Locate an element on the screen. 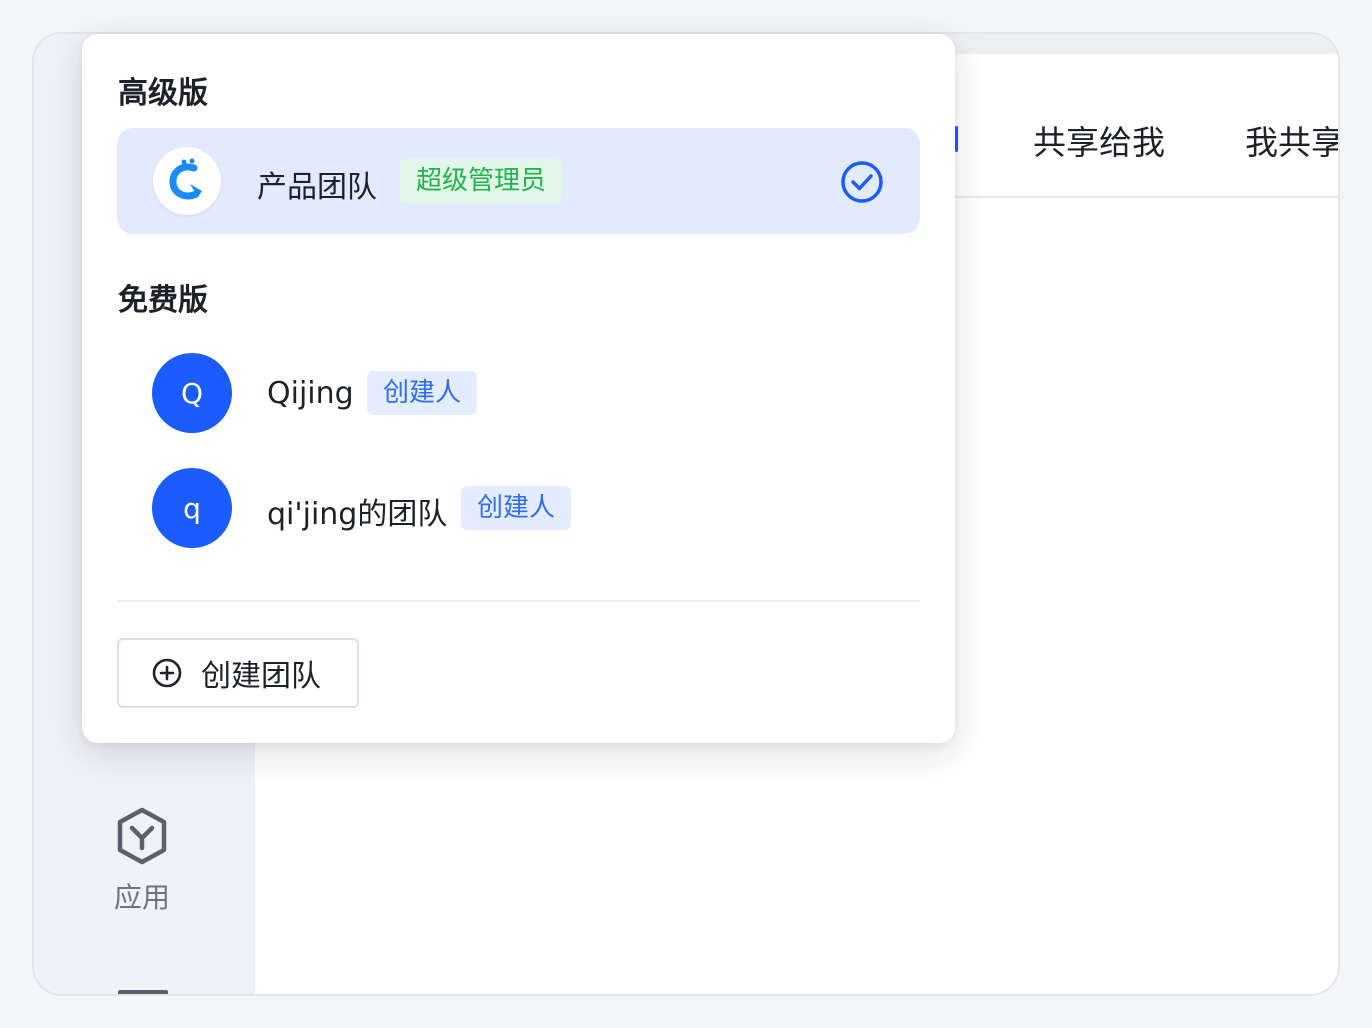 The height and width of the screenshot is (1028, 1372). team-row-product: 产品团队 超级管理员 is located at coordinates (518, 181).